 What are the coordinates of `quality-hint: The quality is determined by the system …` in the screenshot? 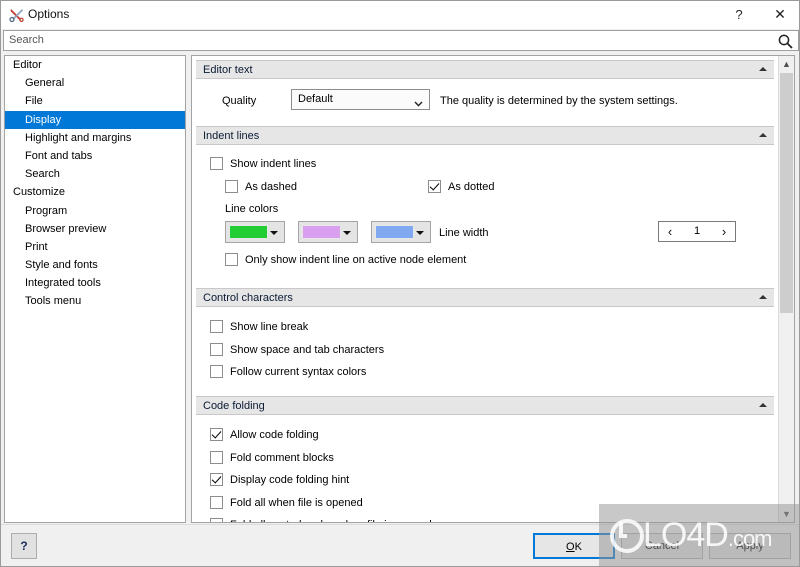 It's located at (559, 101).